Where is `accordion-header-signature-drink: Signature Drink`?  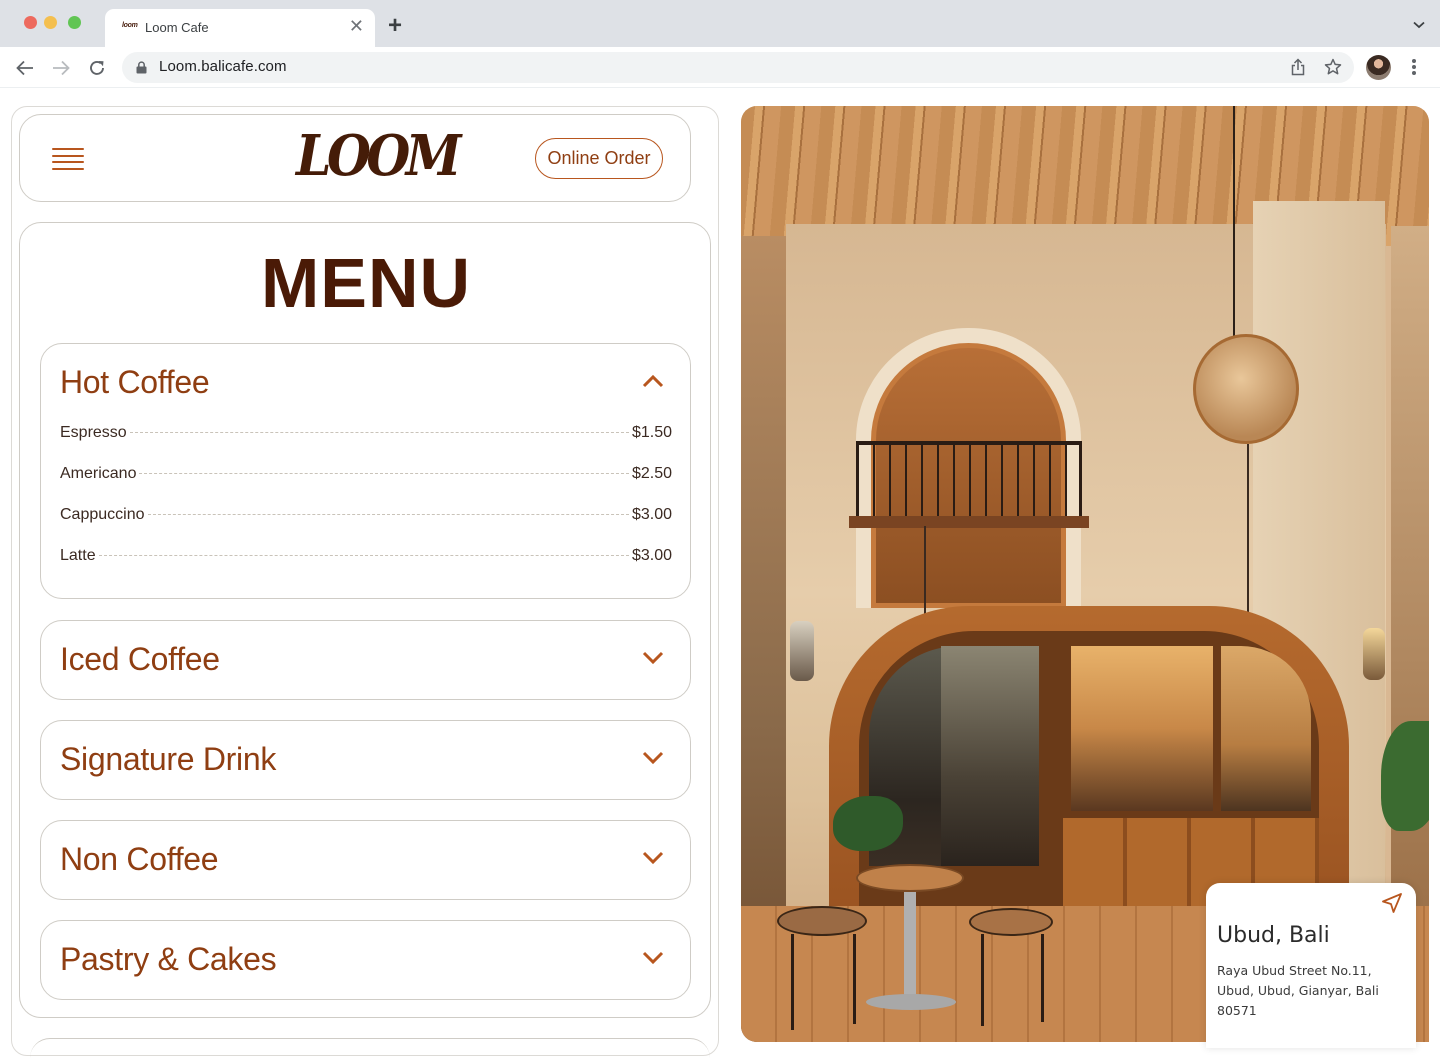
accordion-header-signature-drink: Signature Drink is located at coordinates (365, 760).